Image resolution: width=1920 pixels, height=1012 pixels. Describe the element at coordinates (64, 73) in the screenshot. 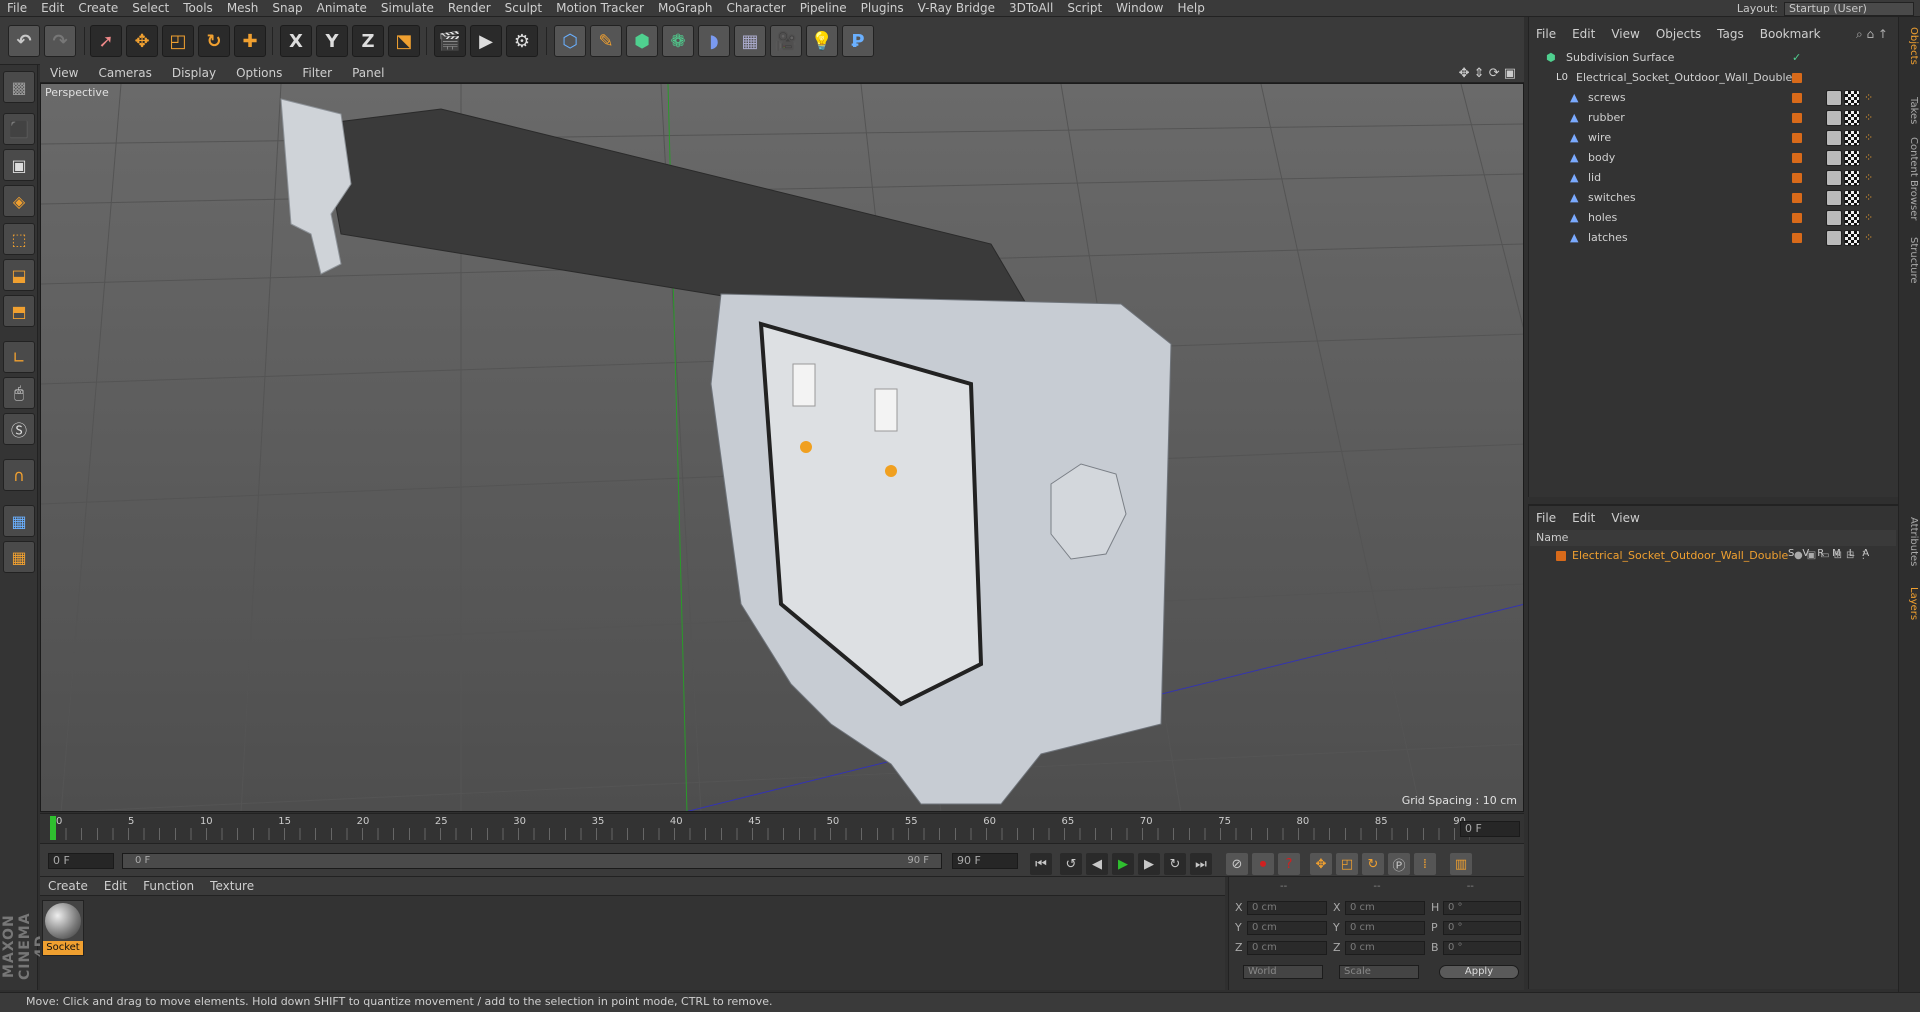

I see `viewport-menu-view: View` at that location.